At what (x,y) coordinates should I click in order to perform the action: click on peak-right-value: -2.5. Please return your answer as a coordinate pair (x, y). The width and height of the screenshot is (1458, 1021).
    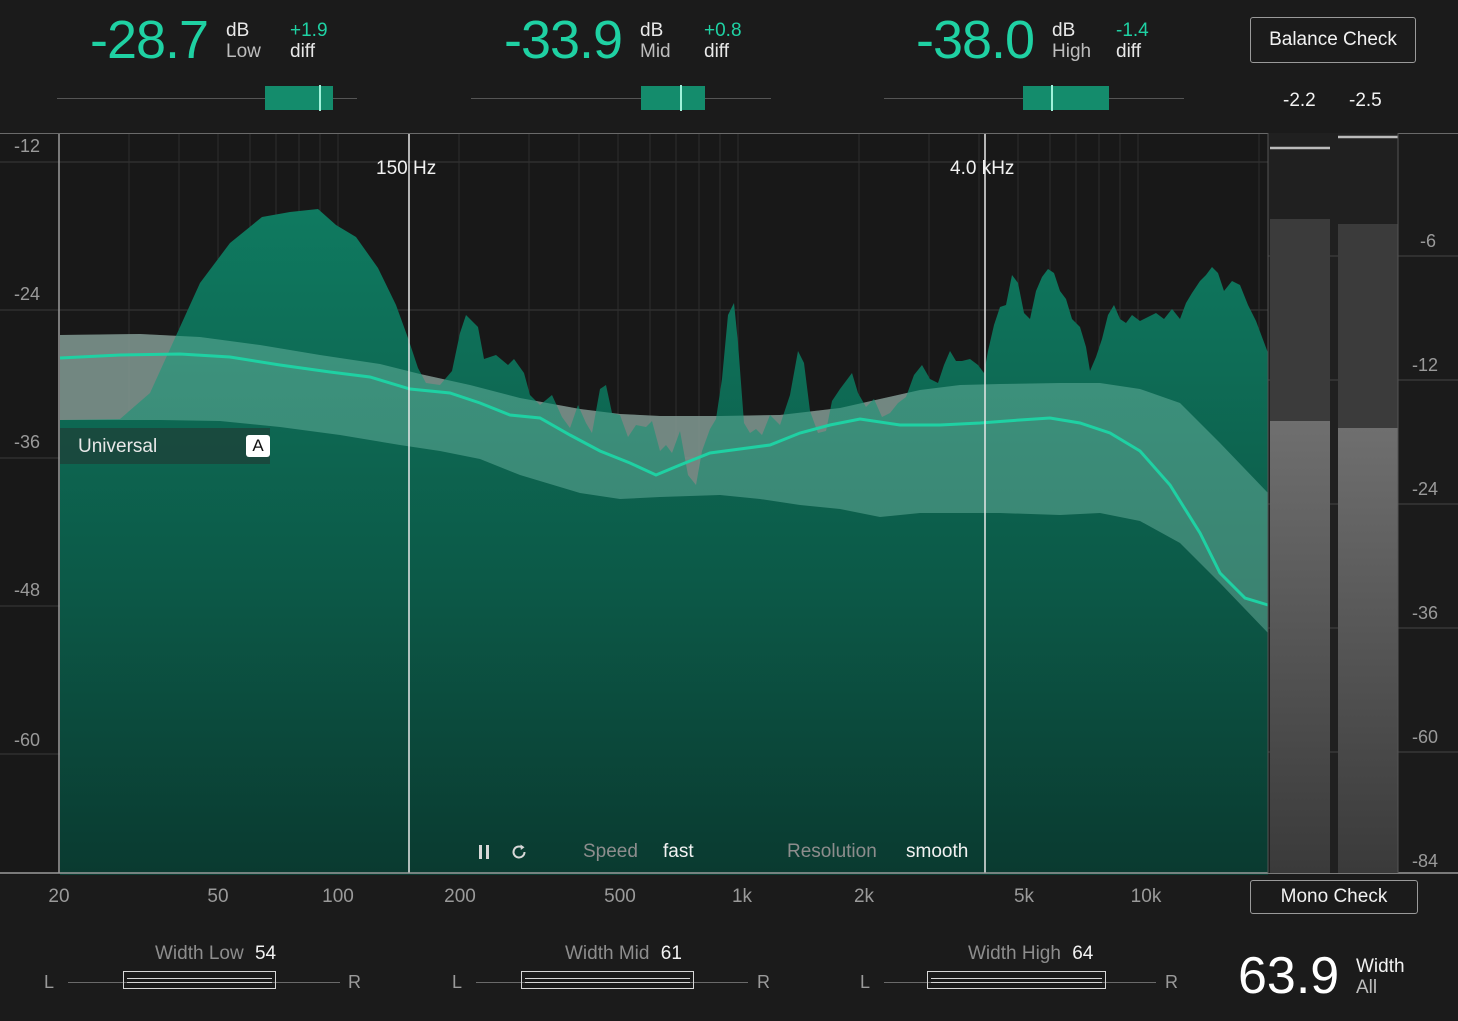
    Looking at the image, I should click on (1365, 100).